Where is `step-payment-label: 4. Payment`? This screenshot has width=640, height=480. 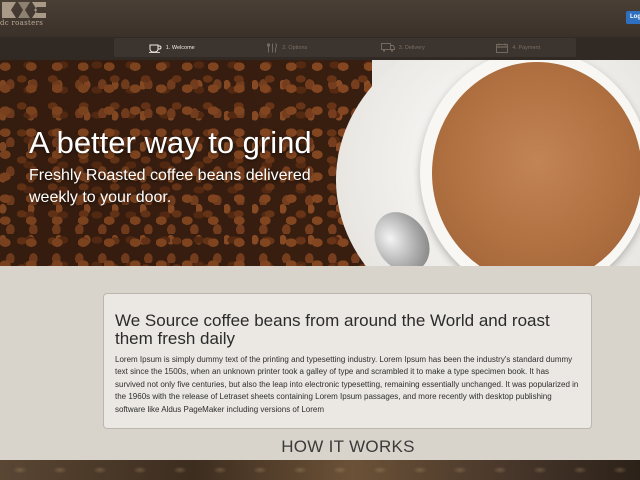 step-payment-label: 4. Payment is located at coordinates (526, 47).